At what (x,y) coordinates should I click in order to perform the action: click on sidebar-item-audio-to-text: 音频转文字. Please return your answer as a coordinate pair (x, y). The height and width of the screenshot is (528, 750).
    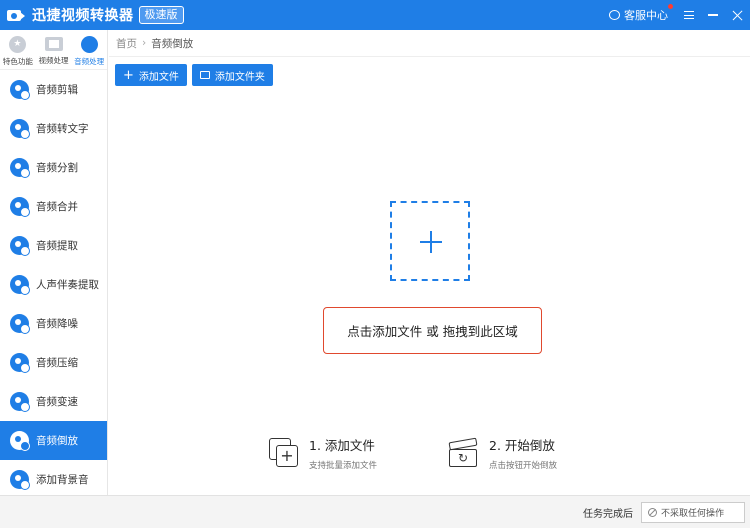
    Looking at the image, I should click on (53, 128).